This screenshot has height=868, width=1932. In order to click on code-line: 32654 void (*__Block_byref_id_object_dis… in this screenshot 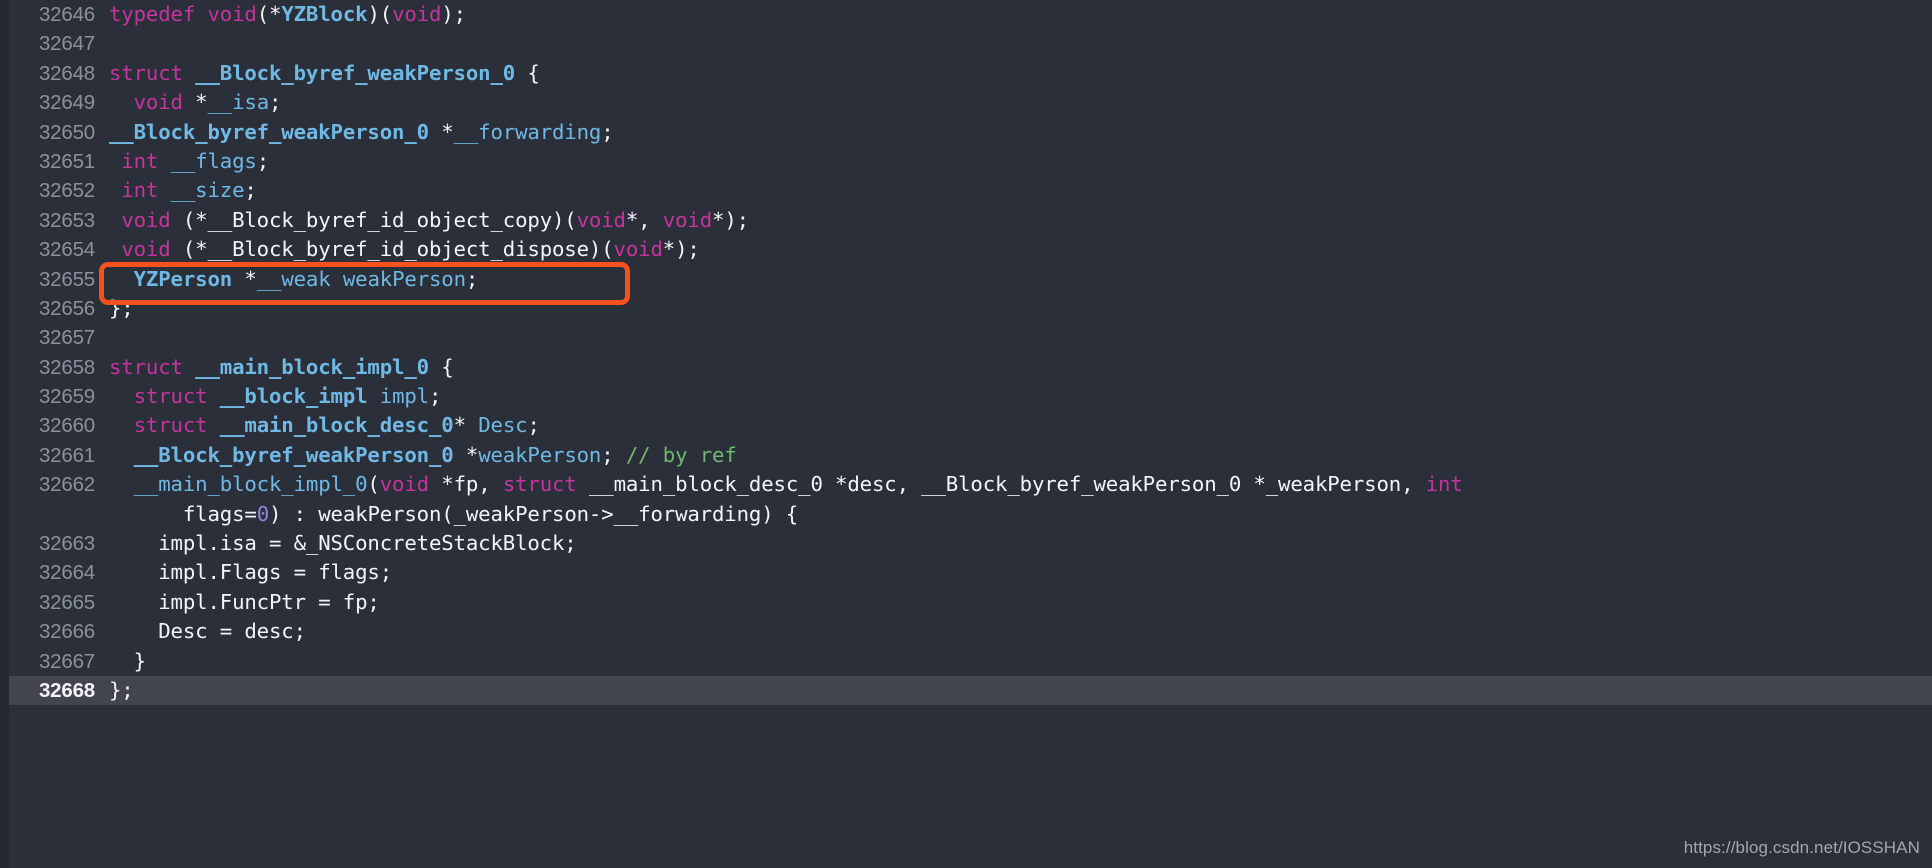, I will do `click(970, 249)`.